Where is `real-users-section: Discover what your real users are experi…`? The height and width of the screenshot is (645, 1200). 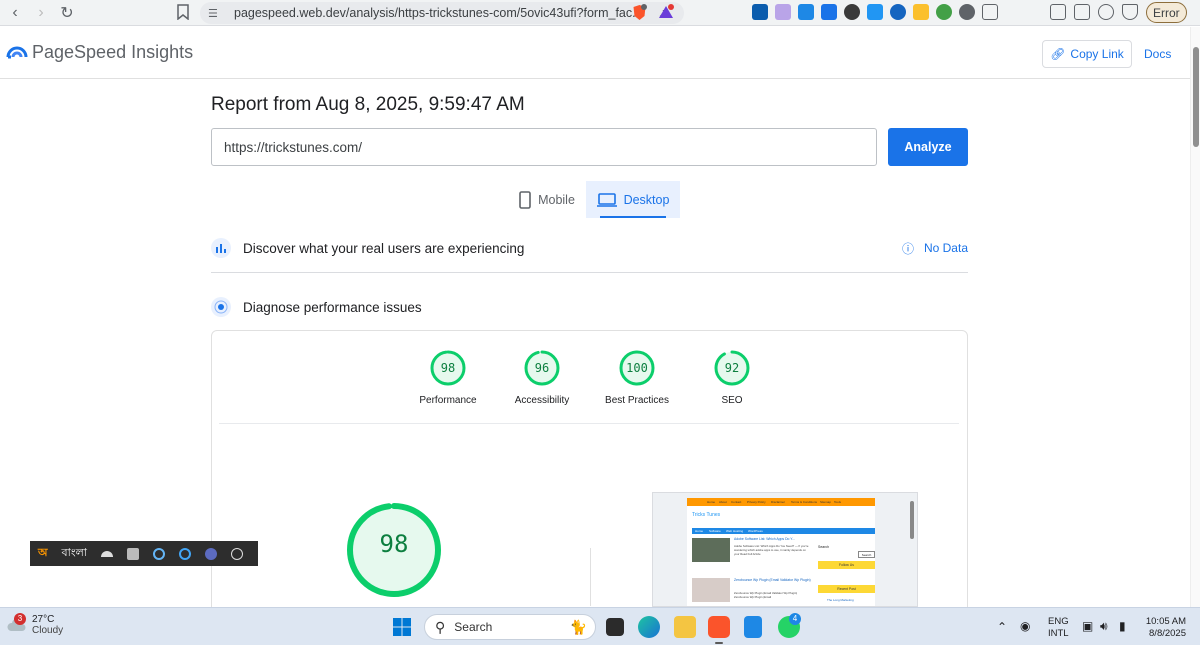
real-users-section: Discover what your real users are experi… is located at coordinates (589, 248).